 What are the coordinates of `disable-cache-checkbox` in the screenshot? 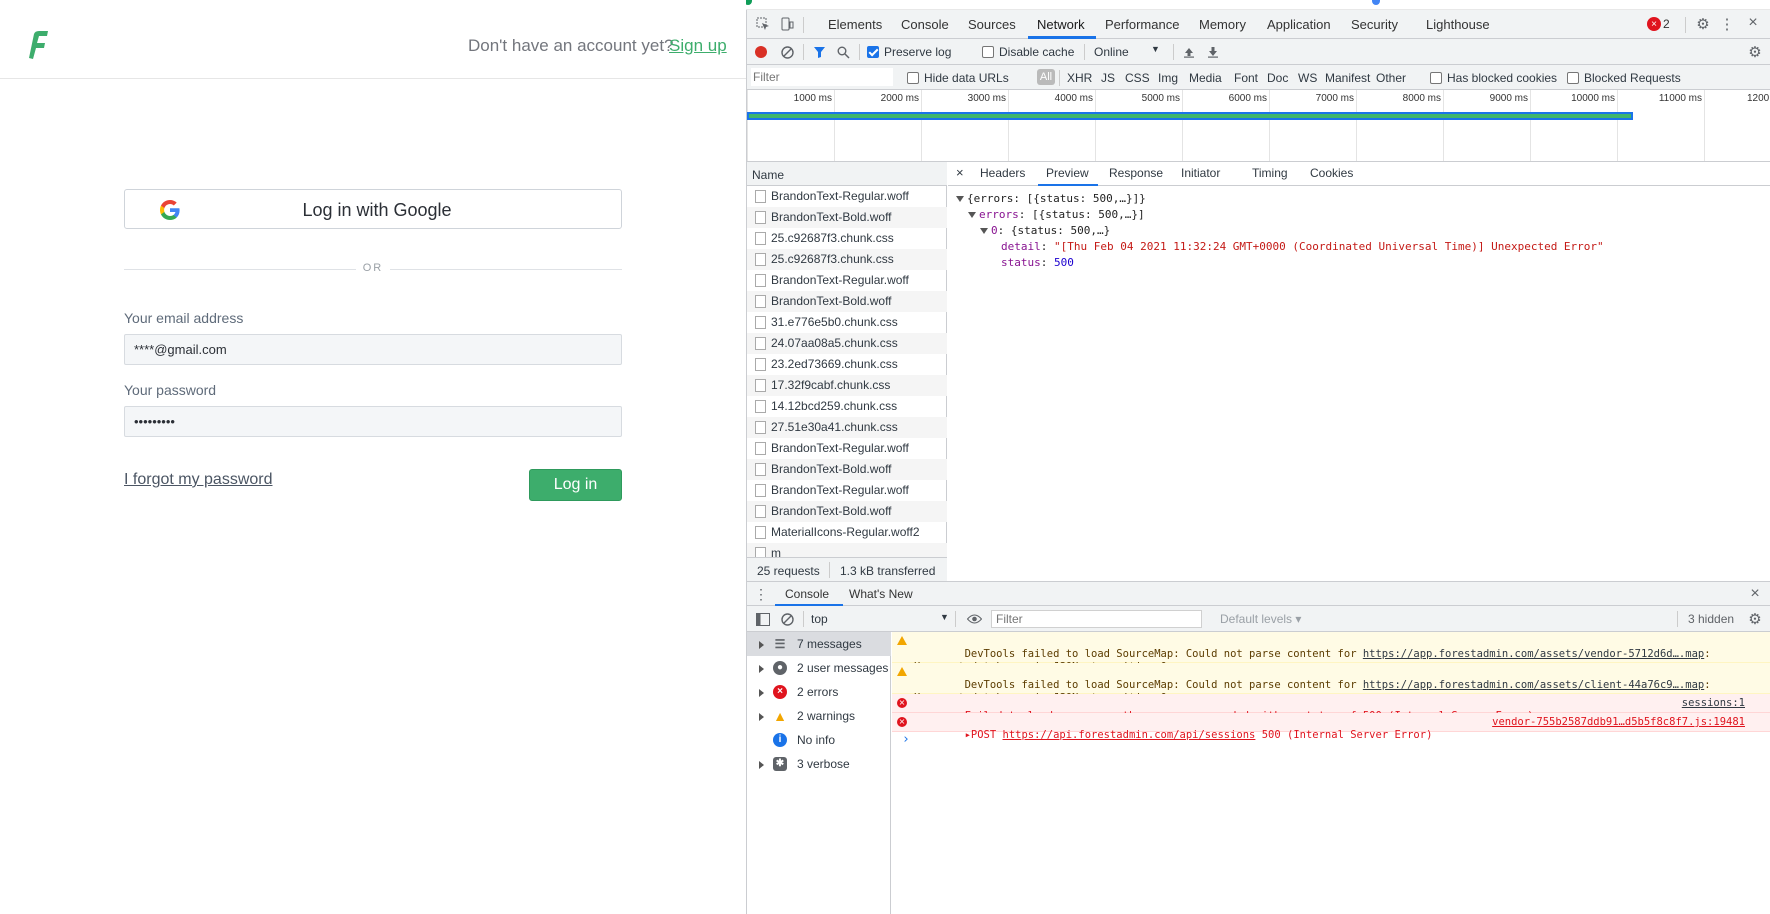 It's located at (988, 52).